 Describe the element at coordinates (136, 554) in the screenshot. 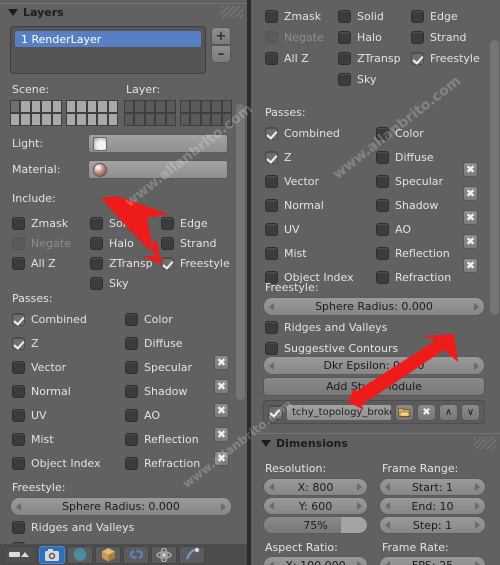

I see `tab-constraints` at that location.